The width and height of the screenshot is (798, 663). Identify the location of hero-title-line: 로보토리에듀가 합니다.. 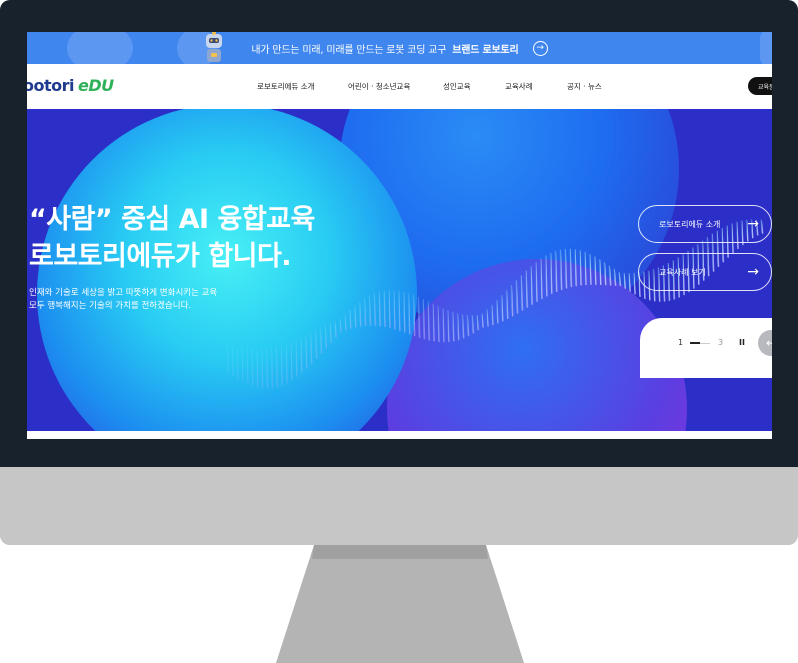
(160, 256).